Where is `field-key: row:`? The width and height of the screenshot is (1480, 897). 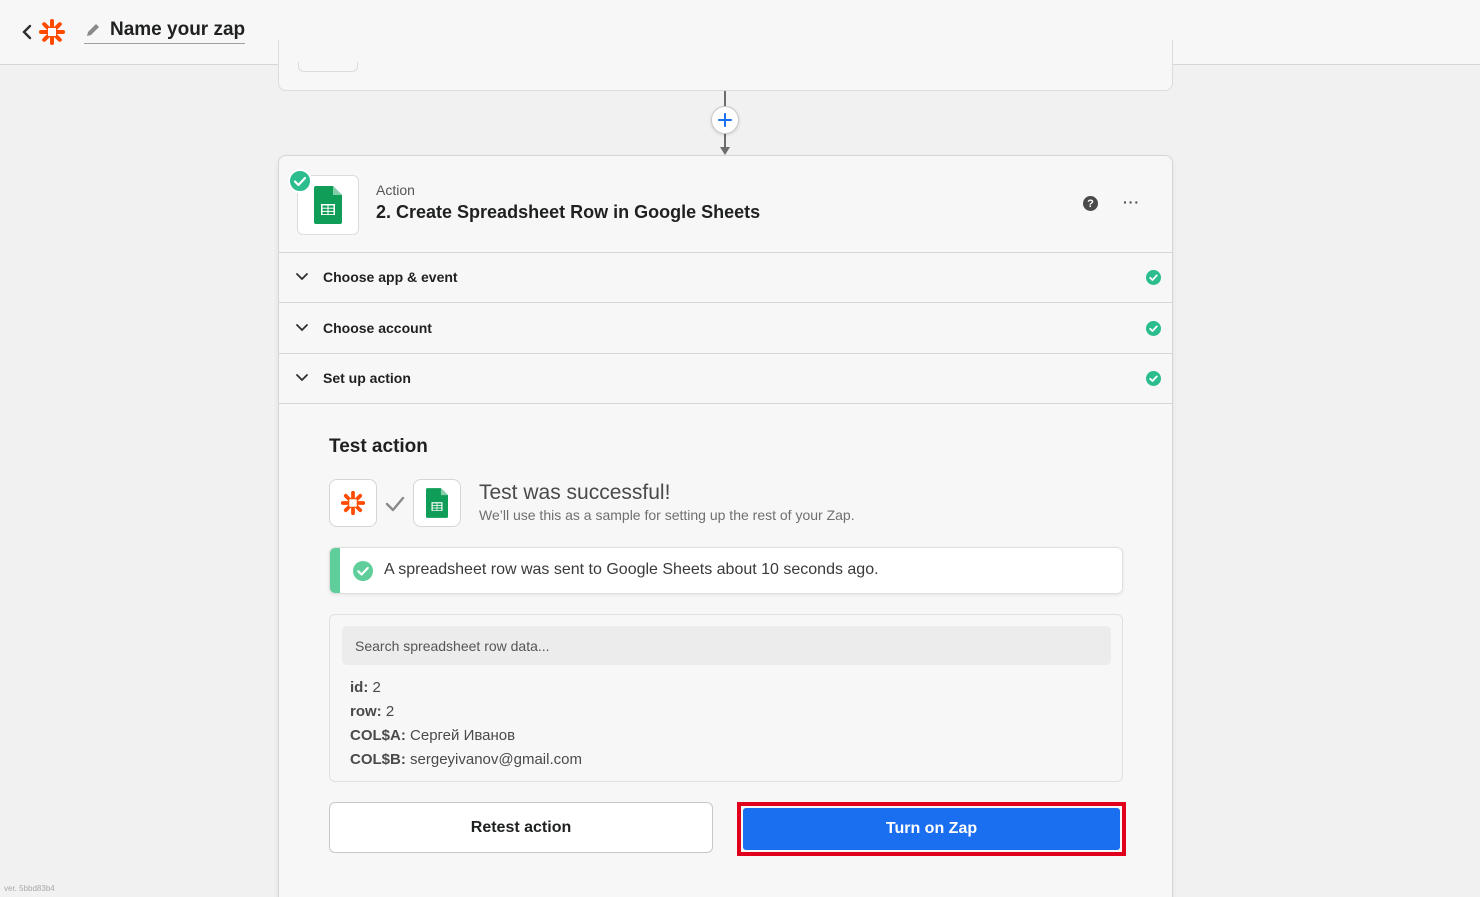 field-key: row: is located at coordinates (366, 711).